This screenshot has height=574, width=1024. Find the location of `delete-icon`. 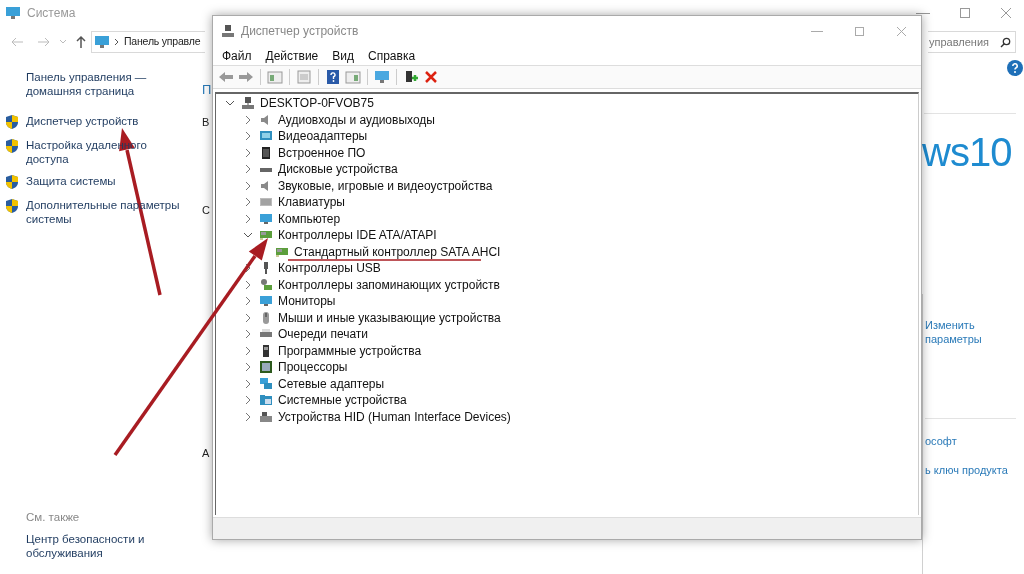

delete-icon is located at coordinates (431, 77).